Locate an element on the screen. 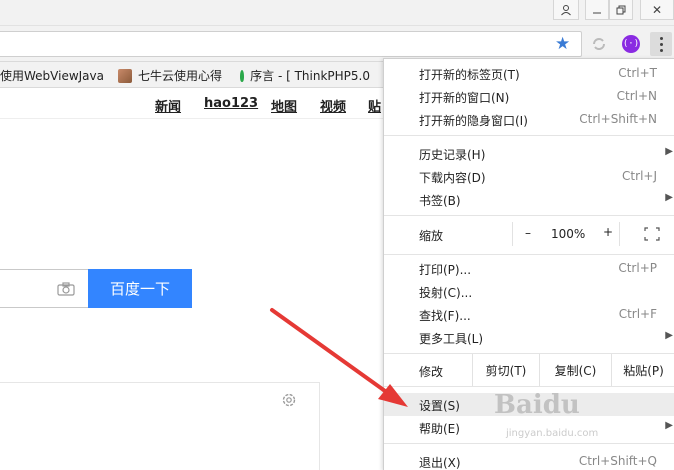  minimize-icon is located at coordinates (597, 12).